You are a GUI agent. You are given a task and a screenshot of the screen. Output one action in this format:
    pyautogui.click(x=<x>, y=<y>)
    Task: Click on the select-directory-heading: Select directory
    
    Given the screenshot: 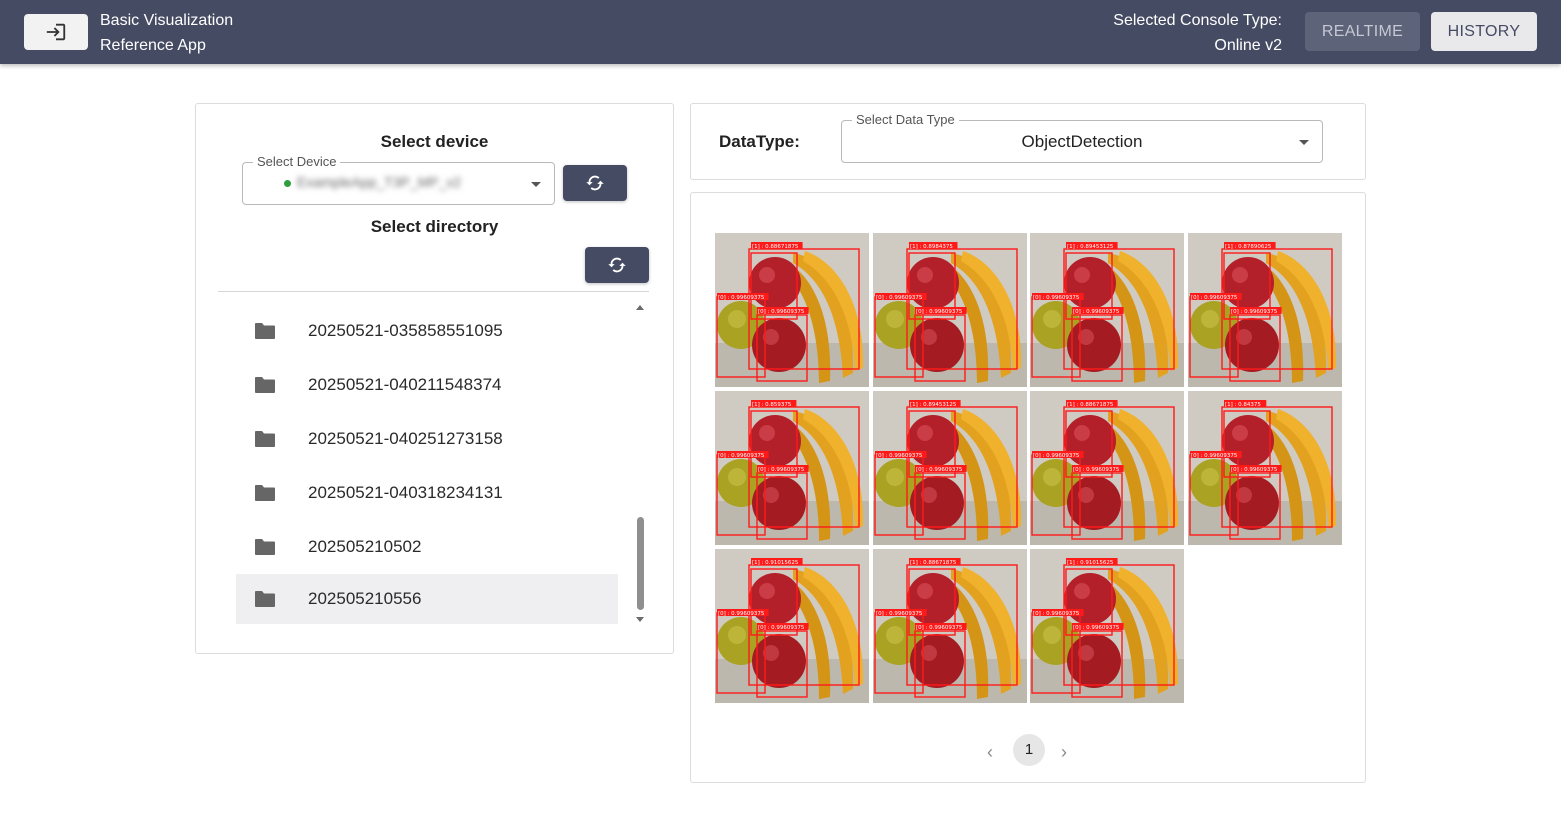 What is the action you would take?
    pyautogui.click(x=434, y=226)
    